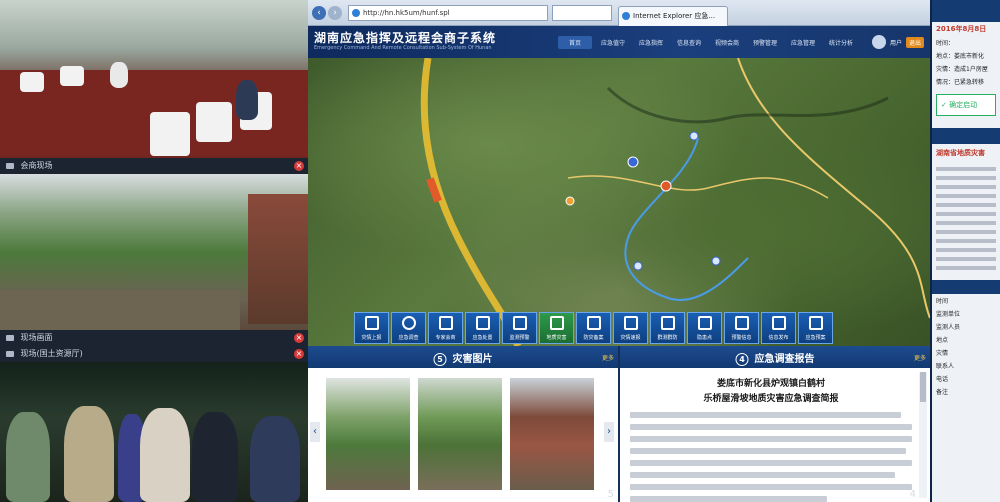 Image resolution: width=1000 pixels, height=502 pixels. I want to click on panel-title: 应急调查报告, so click(784, 359).